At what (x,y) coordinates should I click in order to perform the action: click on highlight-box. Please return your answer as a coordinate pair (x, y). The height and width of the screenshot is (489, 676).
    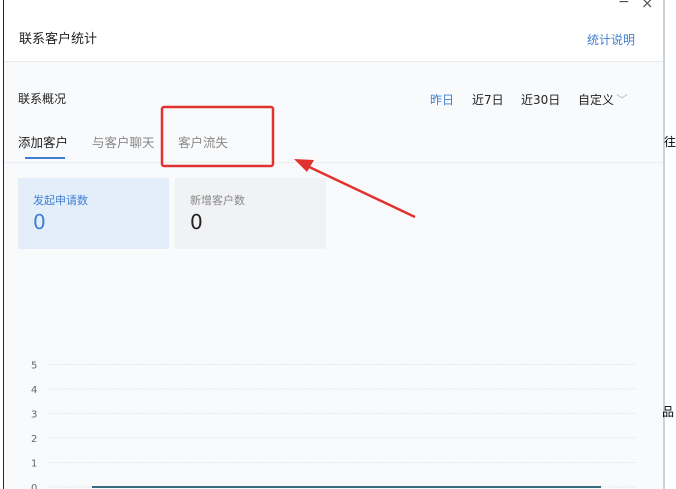
    Looking at the image, I should click on (217, 136).